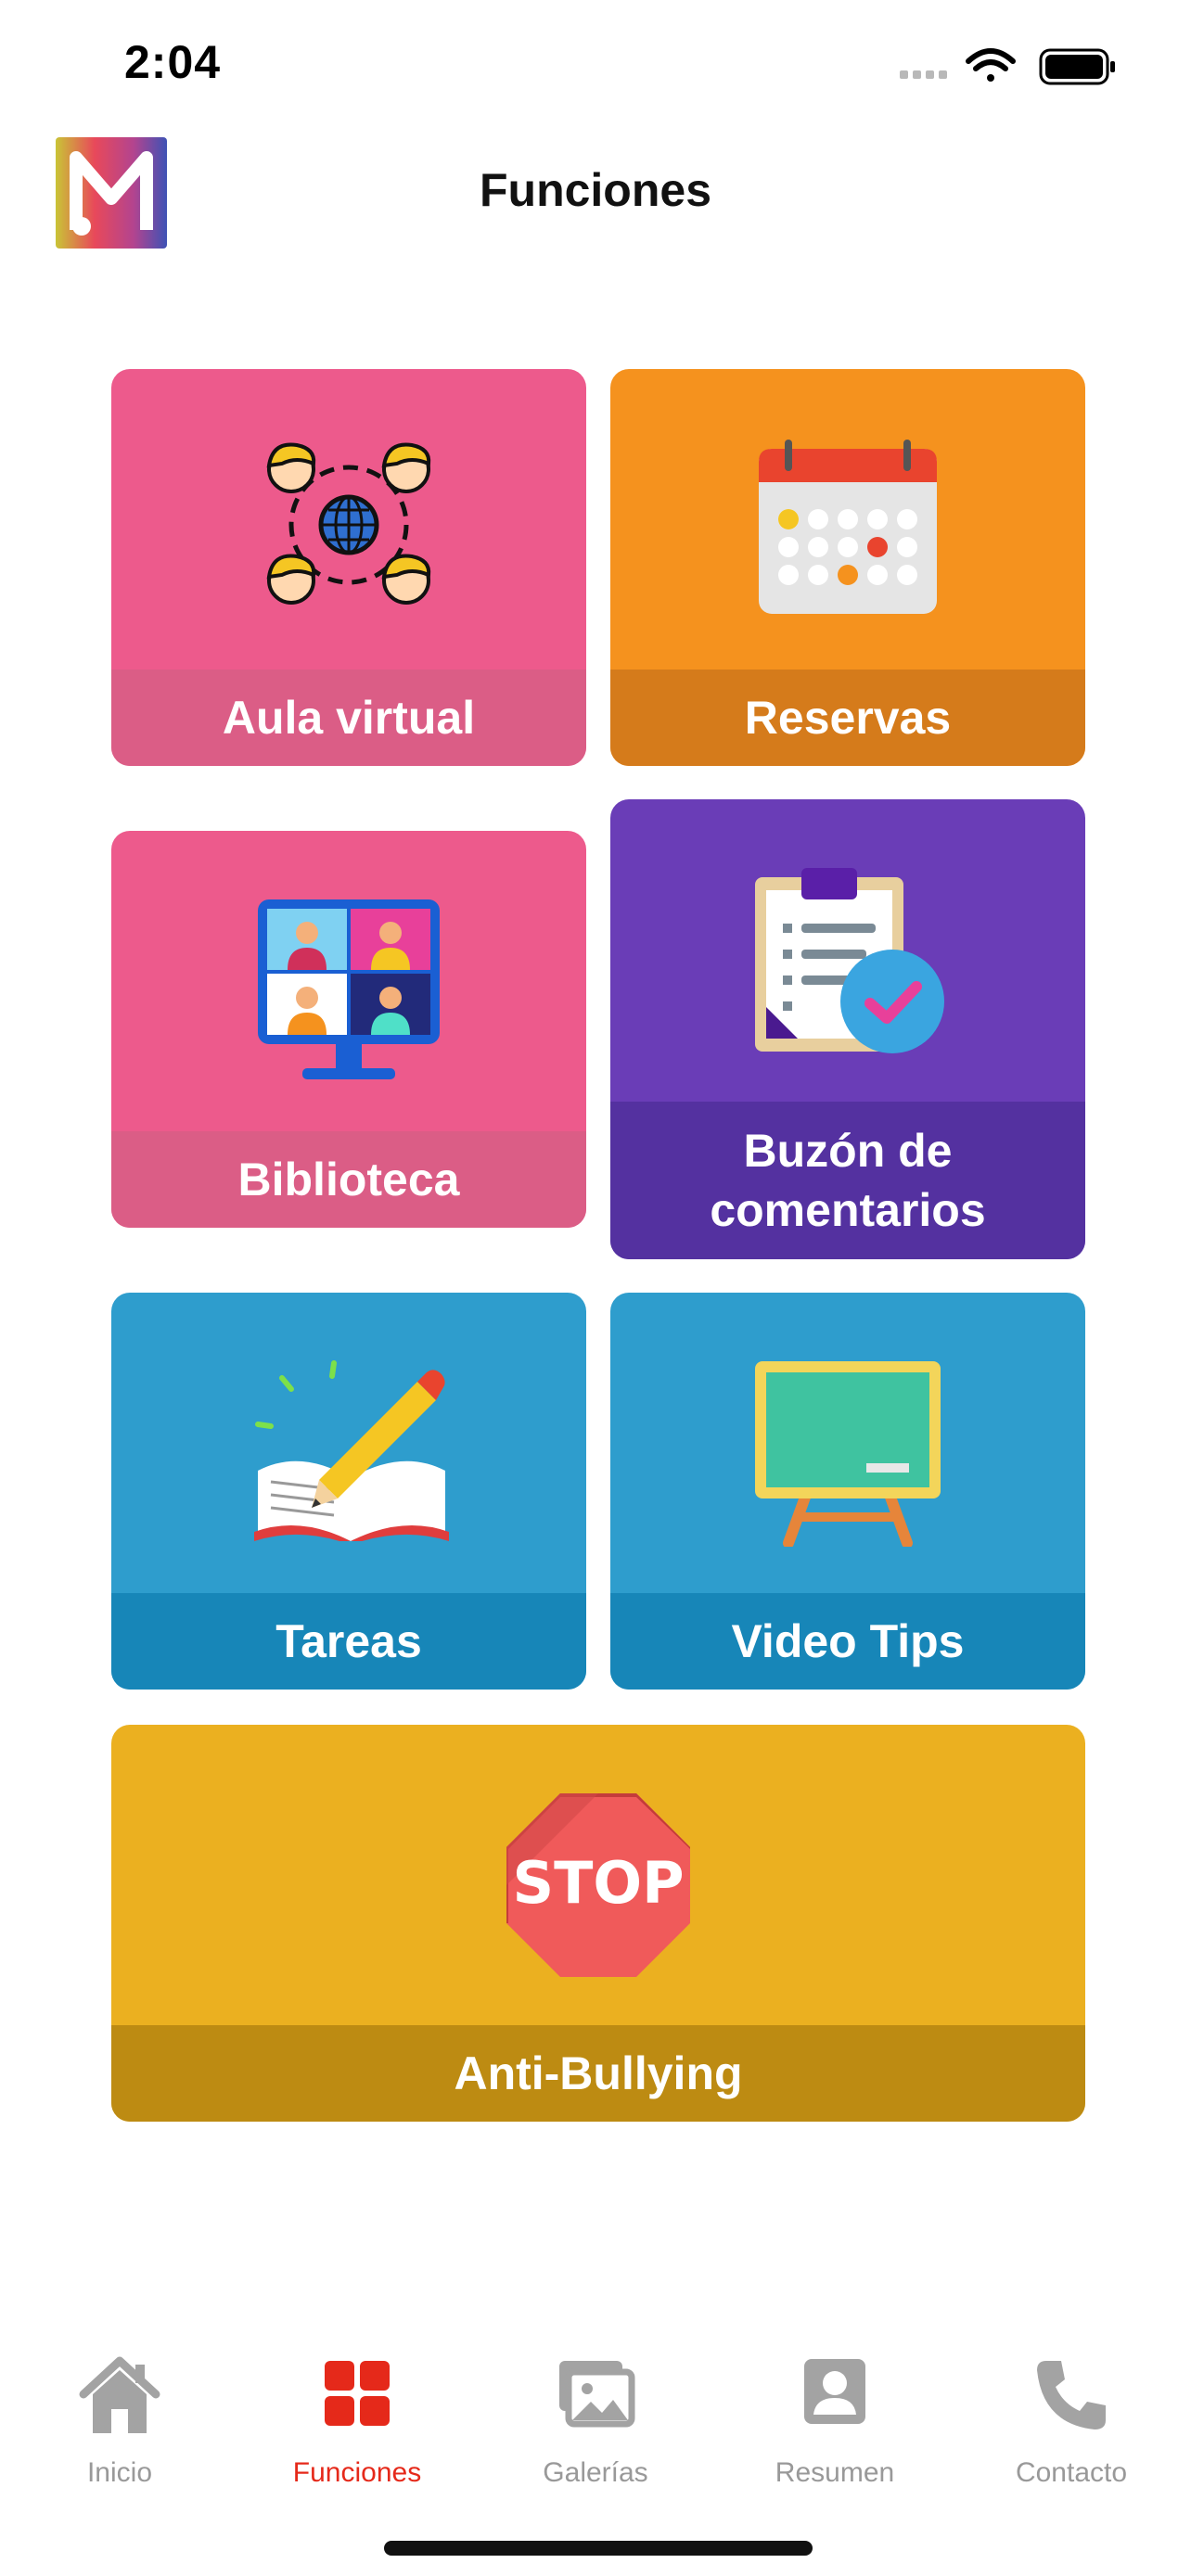 The width and height of the screenshot is (1191, 2576). I want to click on clipboard-check-icon, so click(849, 961).